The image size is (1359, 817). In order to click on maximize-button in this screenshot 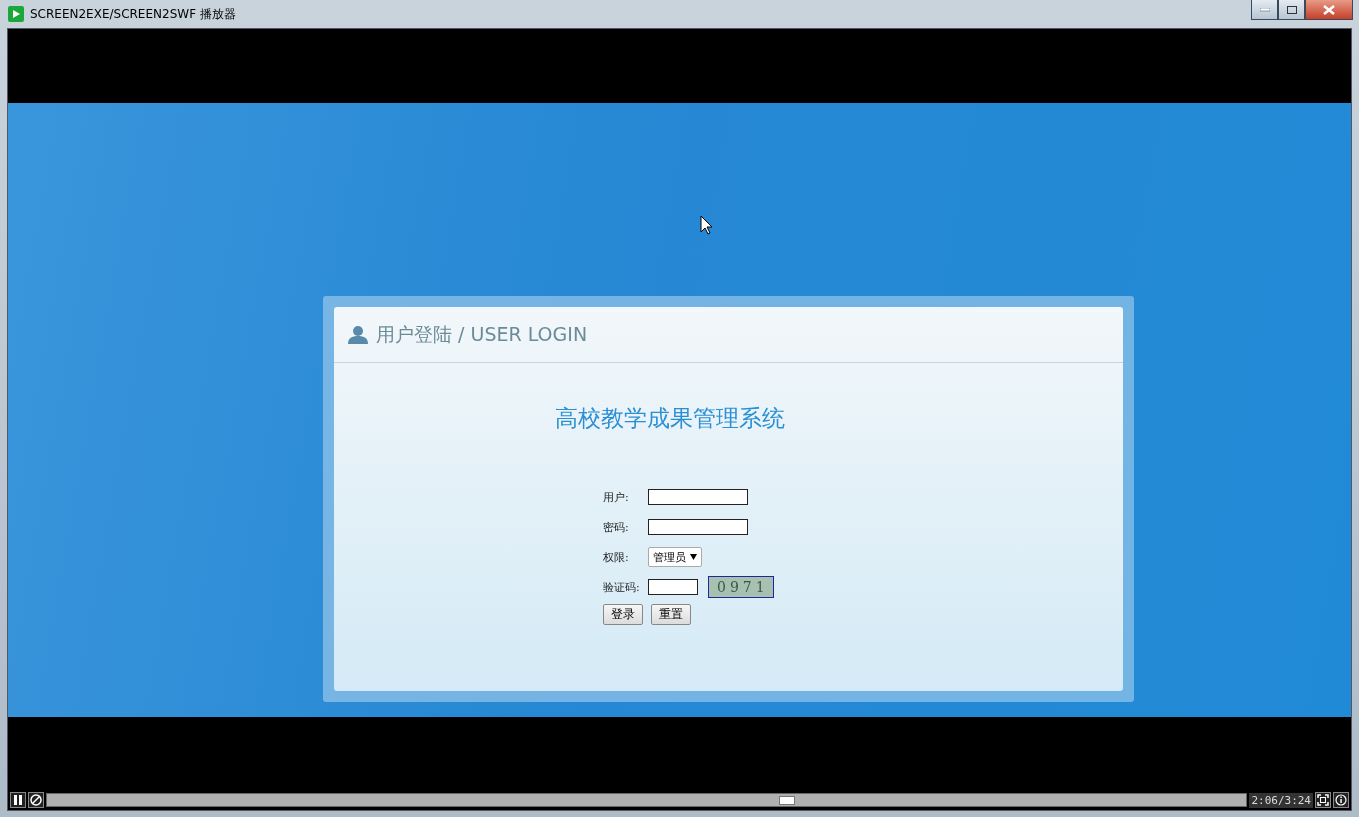, I will do `click(1291, 10)`.